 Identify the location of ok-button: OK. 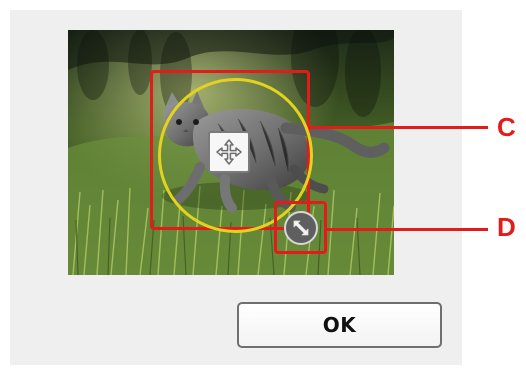
(339, 325).